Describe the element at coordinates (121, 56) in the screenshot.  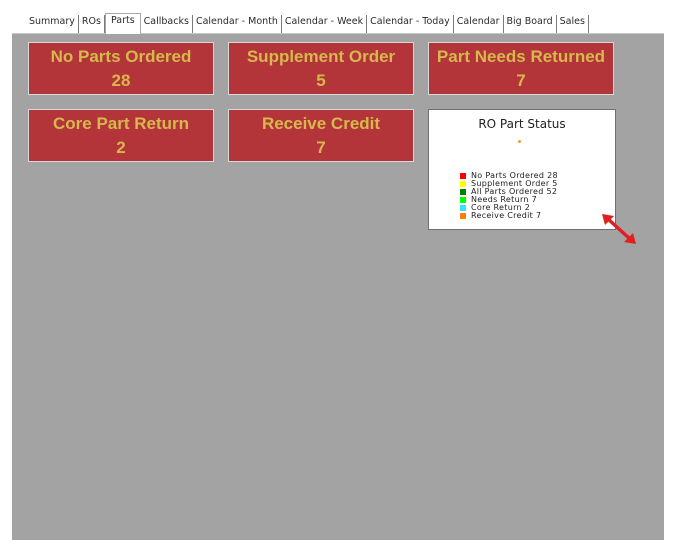
I see `tile-title: No Parts Ordered` at that location.